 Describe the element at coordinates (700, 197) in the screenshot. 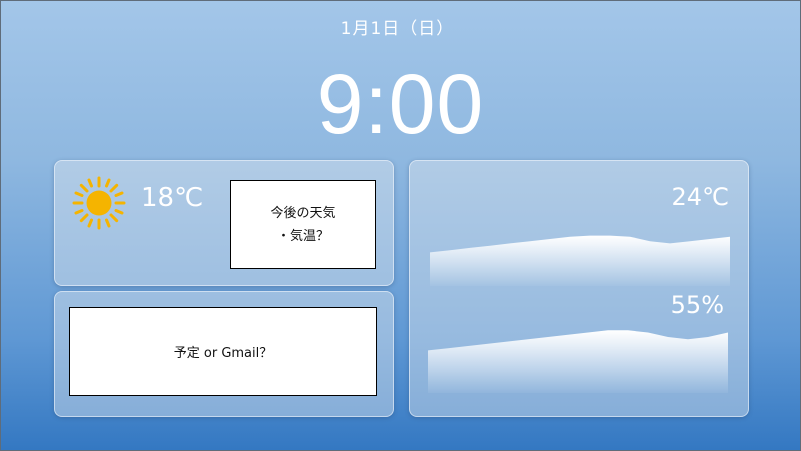

I see `indoor-temperature-label: 24℃` at that location.